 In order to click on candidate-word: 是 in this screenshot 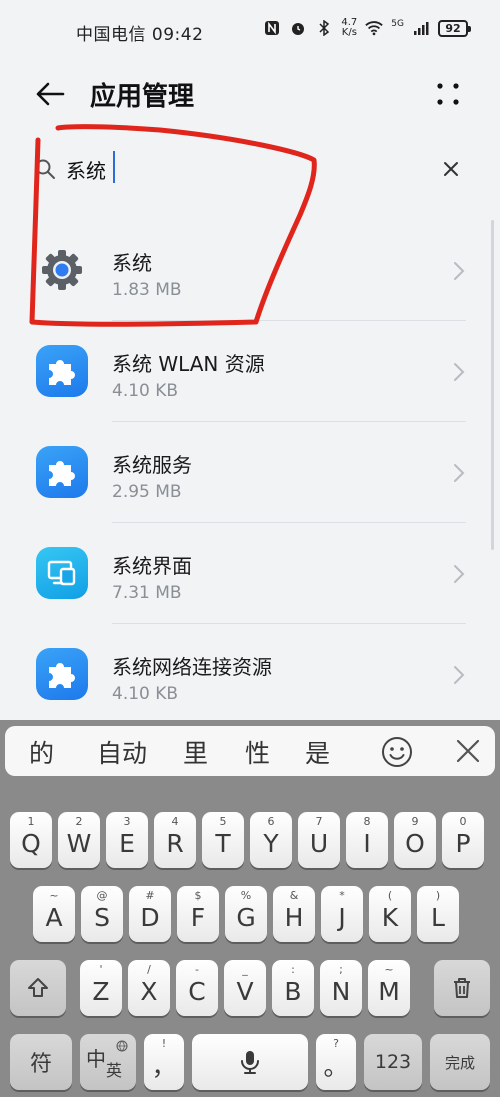, I will do `click(317, 752)`.